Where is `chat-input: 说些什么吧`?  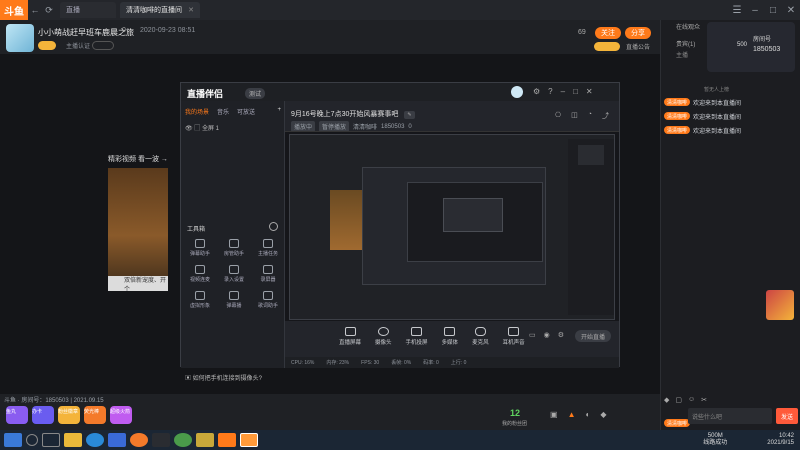
chat-input: 说些什么吧 is located at coordinates (730, 416).